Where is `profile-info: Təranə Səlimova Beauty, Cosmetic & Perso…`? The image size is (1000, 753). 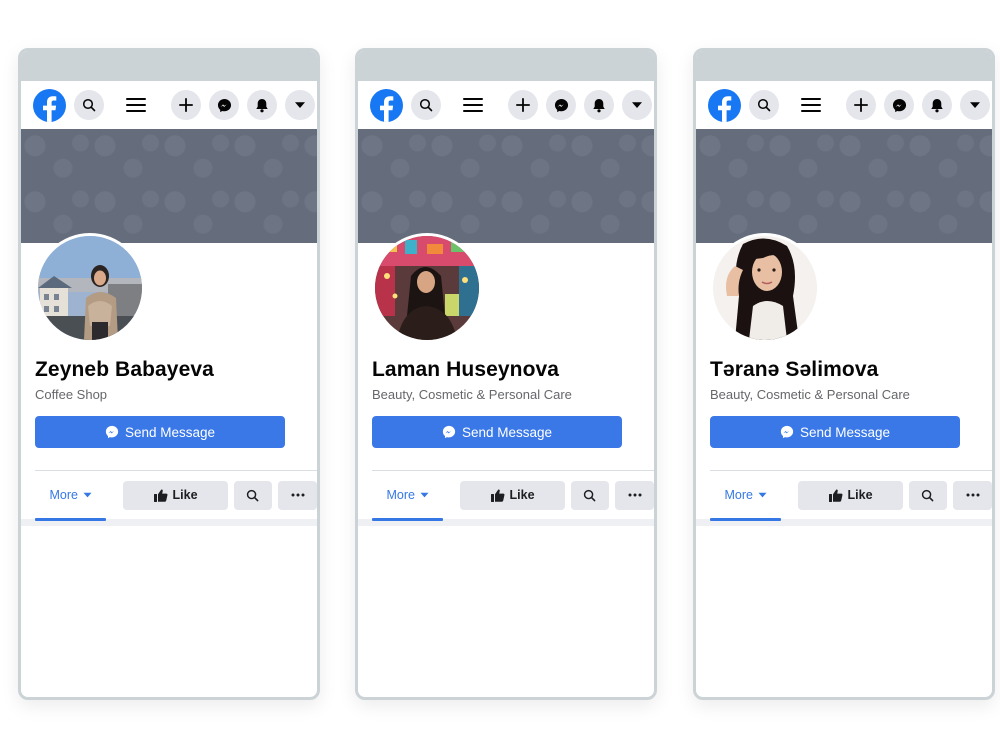 profile-info: Təranə Səlimova Beauty, Cosmetic & Perso… is located at coordinates (844, 402).